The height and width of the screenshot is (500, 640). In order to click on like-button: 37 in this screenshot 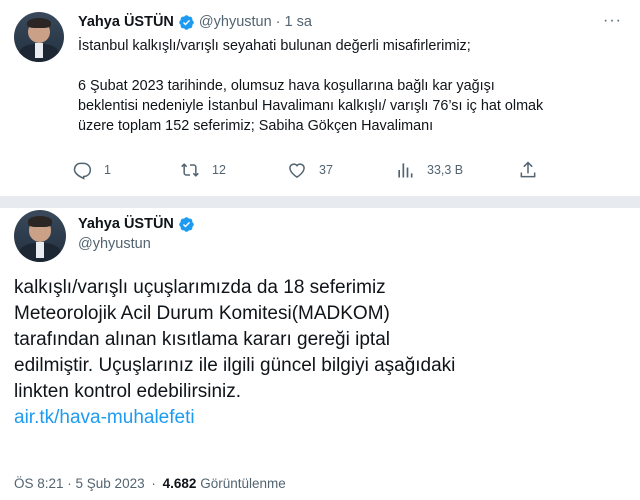, I will do `click(310, 170)`.